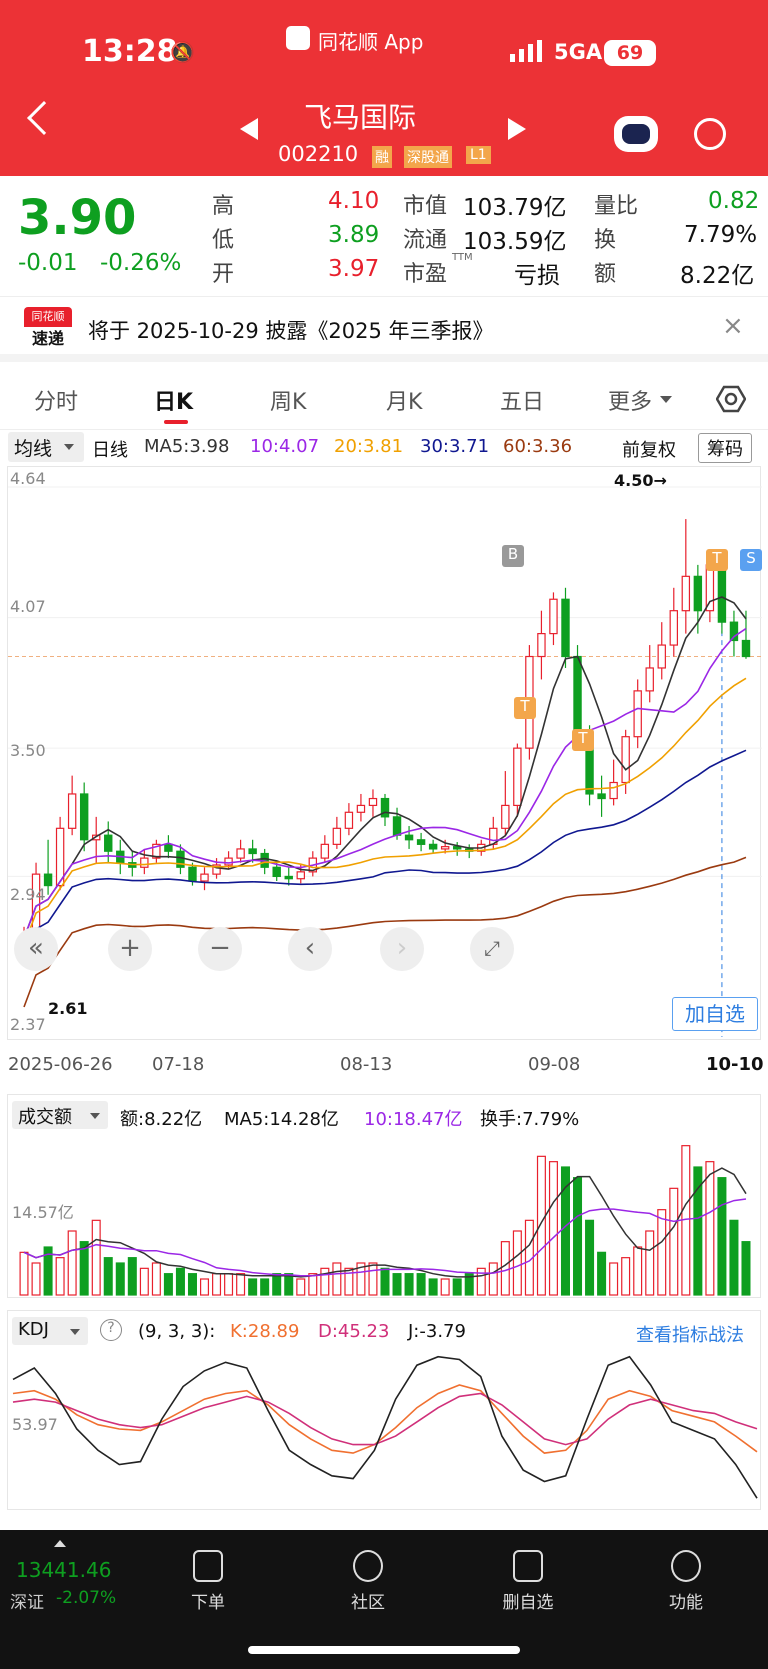  I want to click on add-watchlist-button: 加自选, so click(715, 1014).